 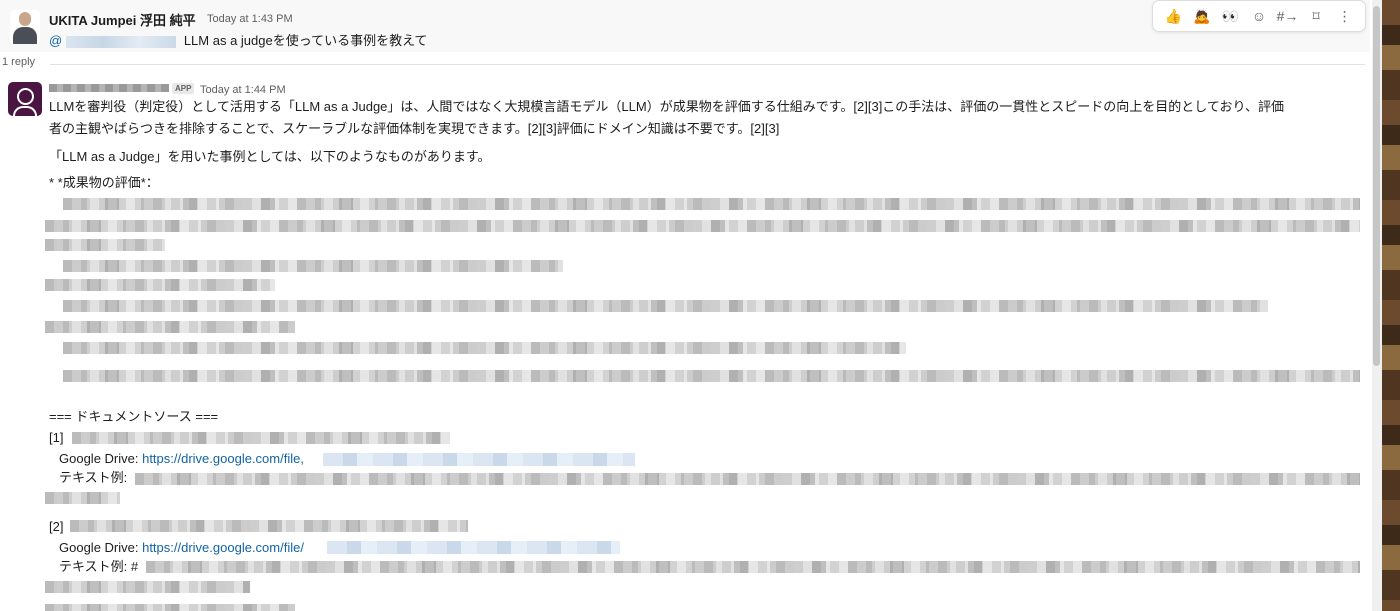 What do you see at coordinates (1173, 16) in the screenshot?
I see `thumbs-up-icon: 👍` at bounding box center [1173, 16].